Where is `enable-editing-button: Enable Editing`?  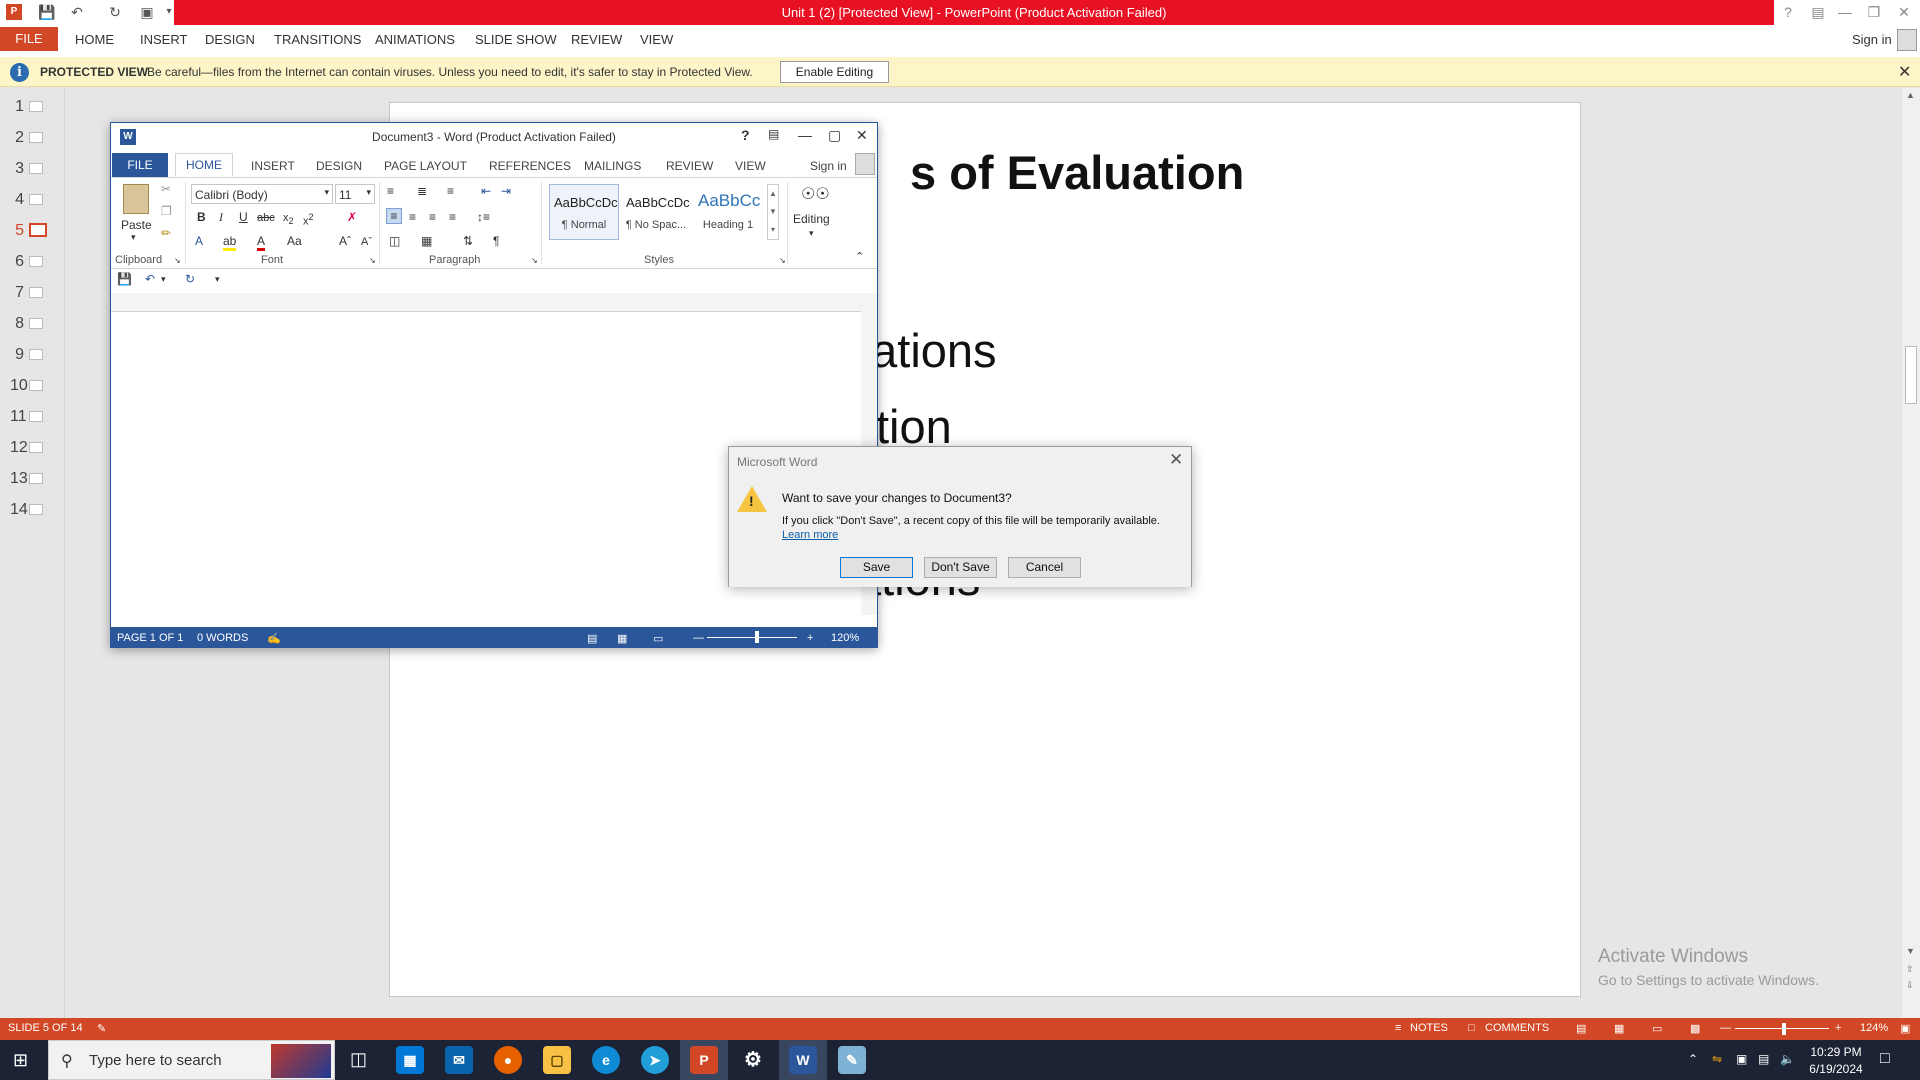 enable-editing-button: Enable Editing is located at coordinates (834, 72).